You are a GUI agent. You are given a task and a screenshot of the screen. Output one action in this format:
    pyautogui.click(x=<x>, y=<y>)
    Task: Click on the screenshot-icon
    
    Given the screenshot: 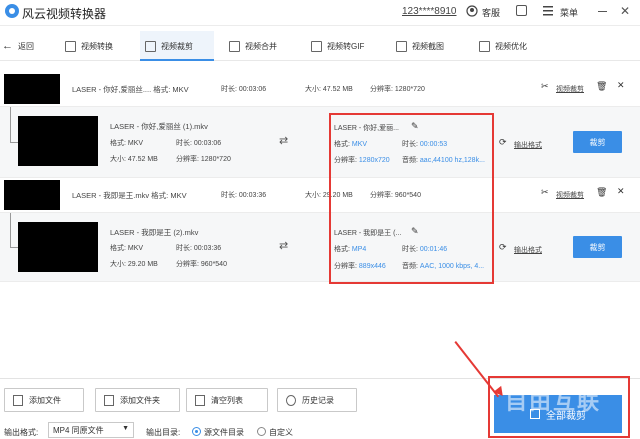 What is the action you would take?
    pyautogui.click(x=401, y=46)
    